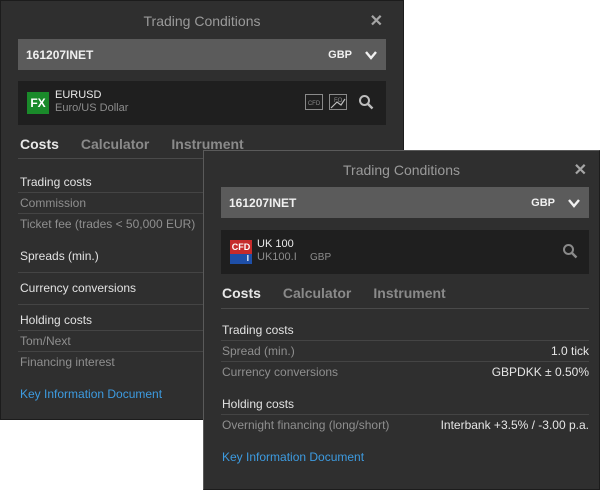 Image resolution: width=600 pixels, height=490 pixels. Describe the element at coordinates (306, 425) in the screenshot. I see `overnight-financing-label: Overnight financing (long/short)` at that location.